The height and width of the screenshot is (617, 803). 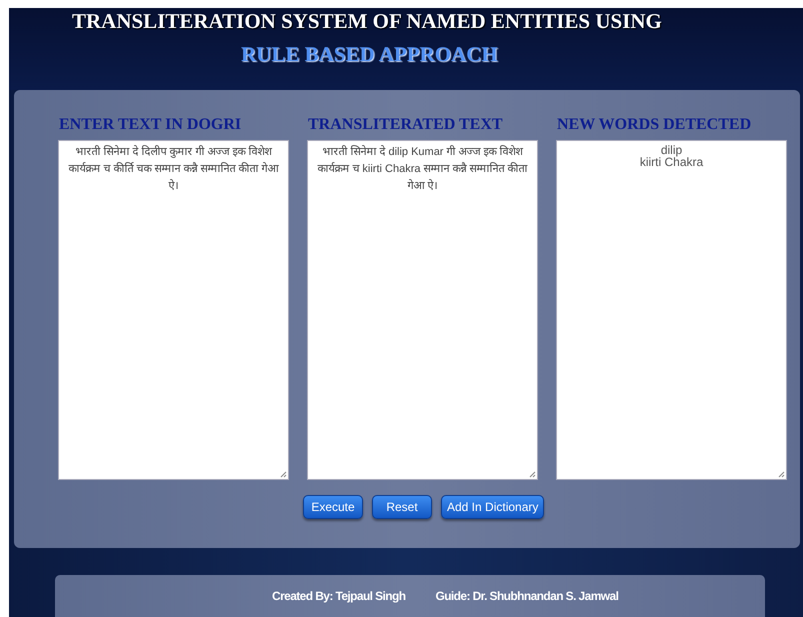 I want to click on guide-credit: Guide: Dr. Shubhnandan S. Jamwal, so click(x=526, y=596).